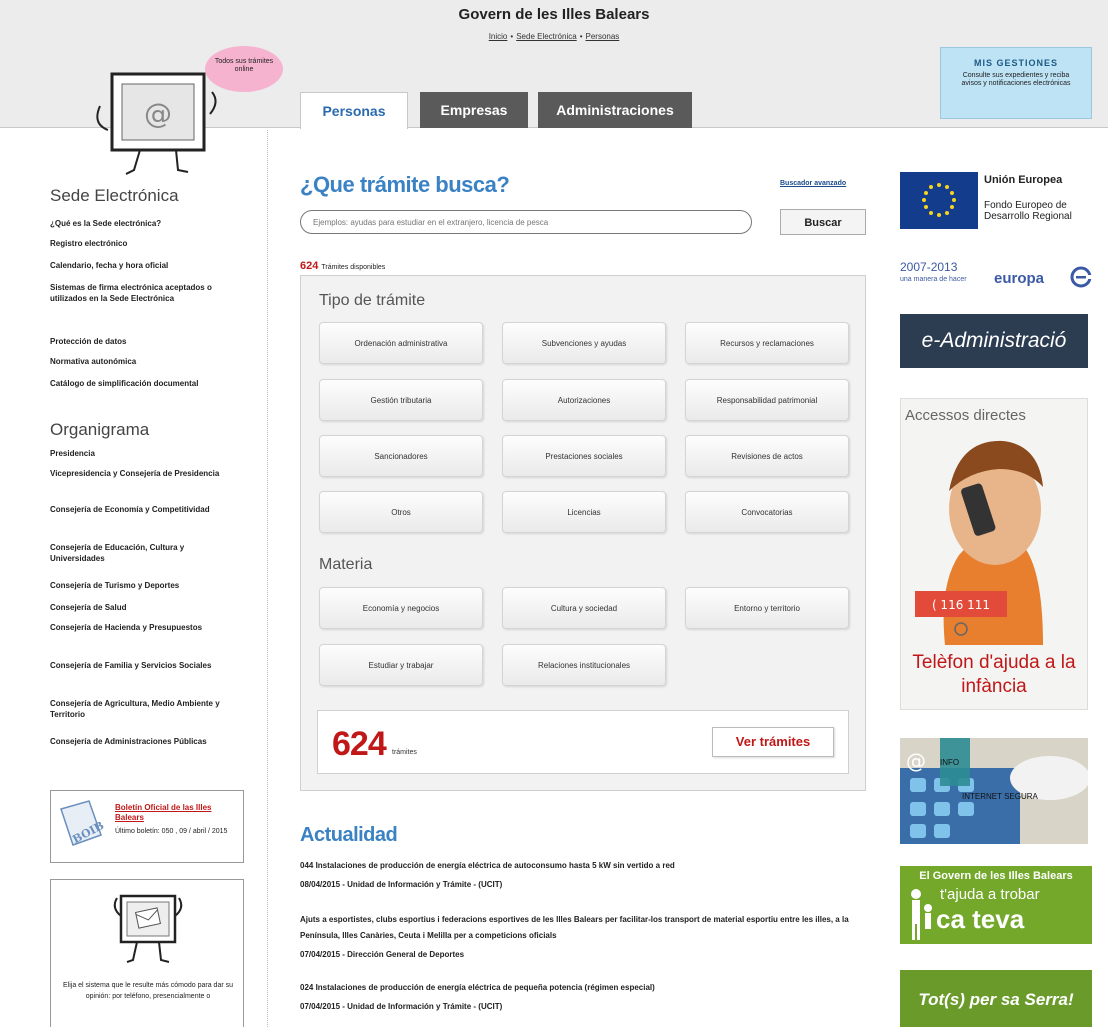 The height and width of the screenshot is (1027, 1108). I want to click on breadcrumb-sede: Sede Electrónica, so click(546, 36).